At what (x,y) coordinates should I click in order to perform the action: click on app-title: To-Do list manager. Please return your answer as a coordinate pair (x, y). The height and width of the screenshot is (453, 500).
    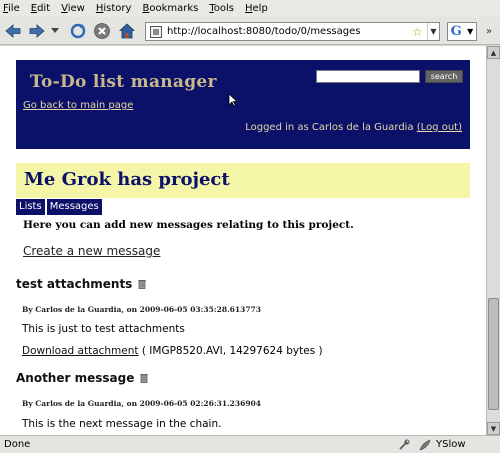
    Looking at the image, I should click on (123, 82).